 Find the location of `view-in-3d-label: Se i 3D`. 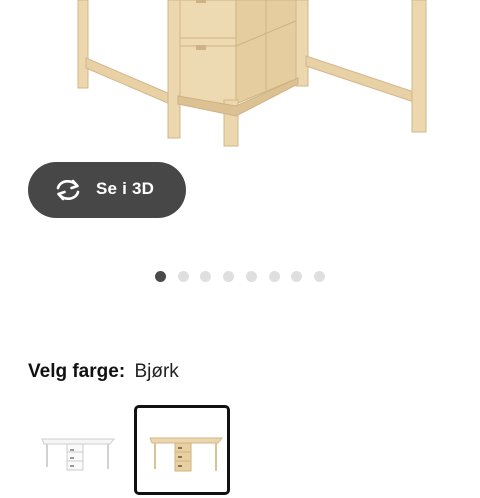

view-in-3d-label: Se i 3D is located at coordinates (125, 188).